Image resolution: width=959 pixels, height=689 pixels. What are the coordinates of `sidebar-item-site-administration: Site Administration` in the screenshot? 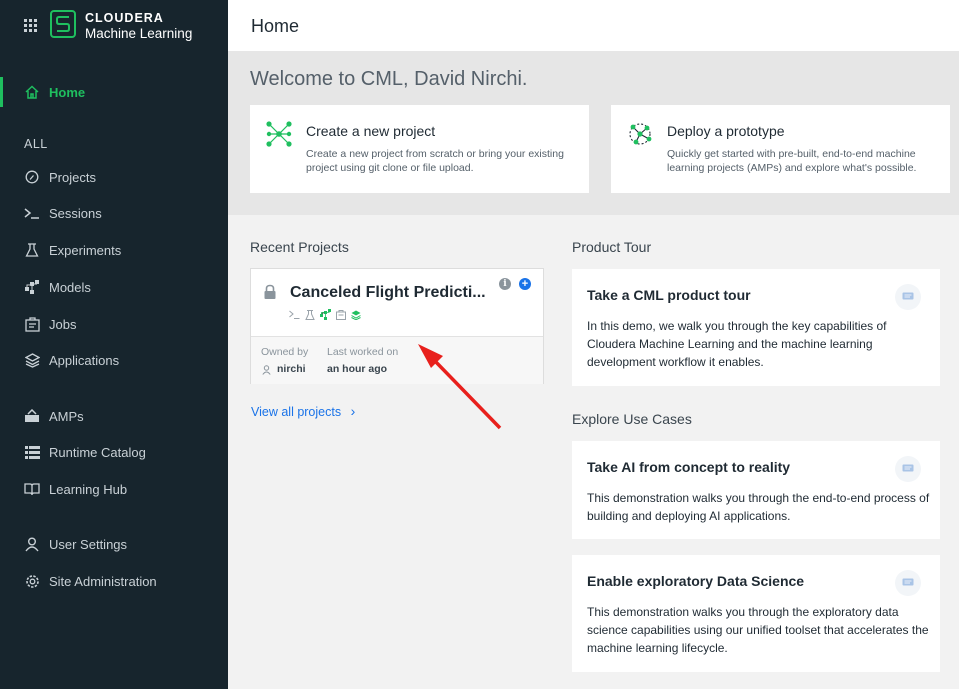 It's located at (114, 581).